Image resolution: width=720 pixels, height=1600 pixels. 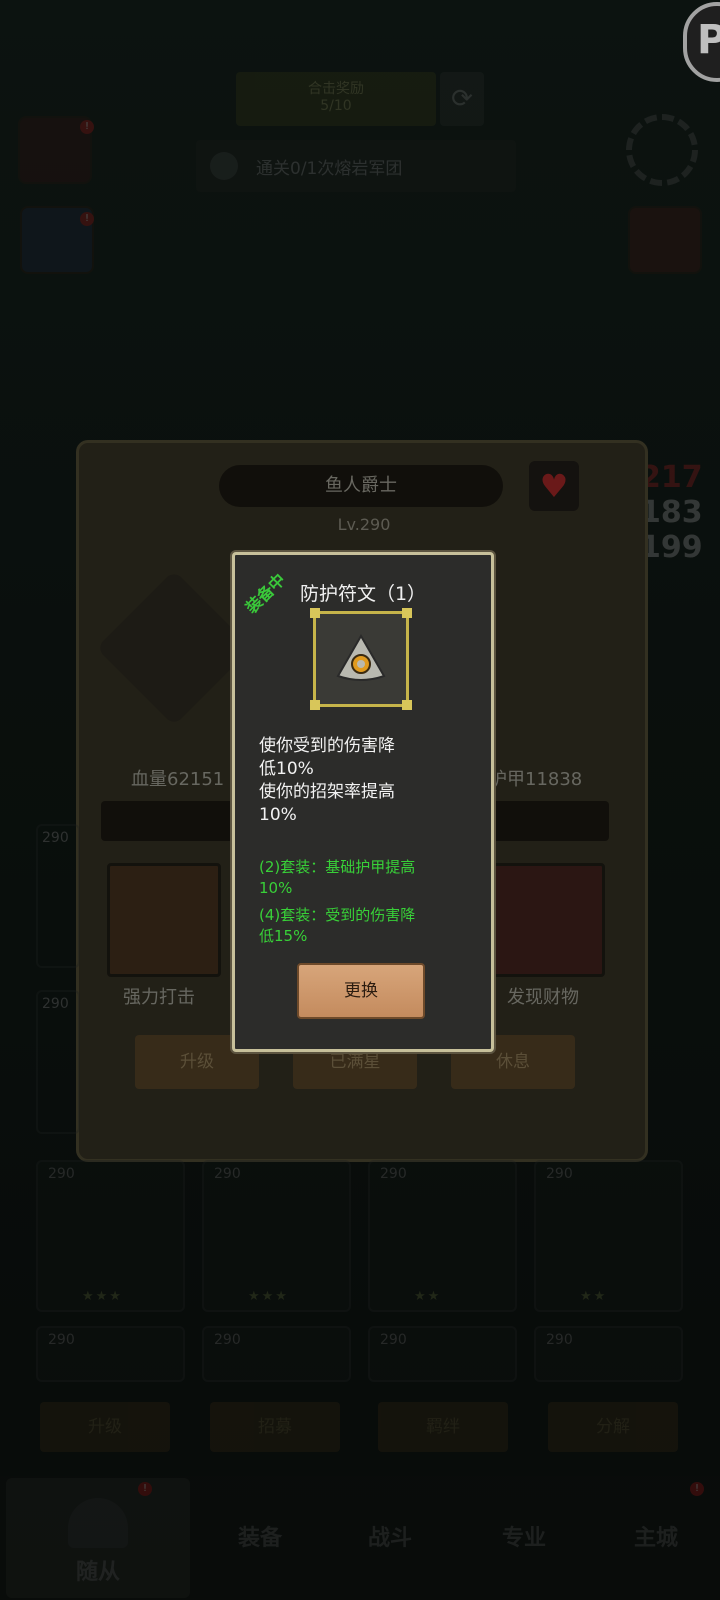 What do you see at coordinates (337, 925) in the screenshot?
I see `set-bonus-4: (4)套装：受到的伤害降 低15%` at bounding box center [337, 925].